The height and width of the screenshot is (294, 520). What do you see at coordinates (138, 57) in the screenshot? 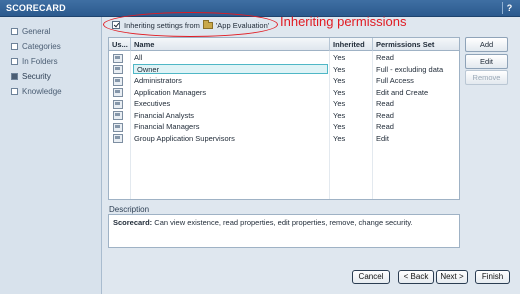
I see `row-name: All` at bounding box center [138, 57].